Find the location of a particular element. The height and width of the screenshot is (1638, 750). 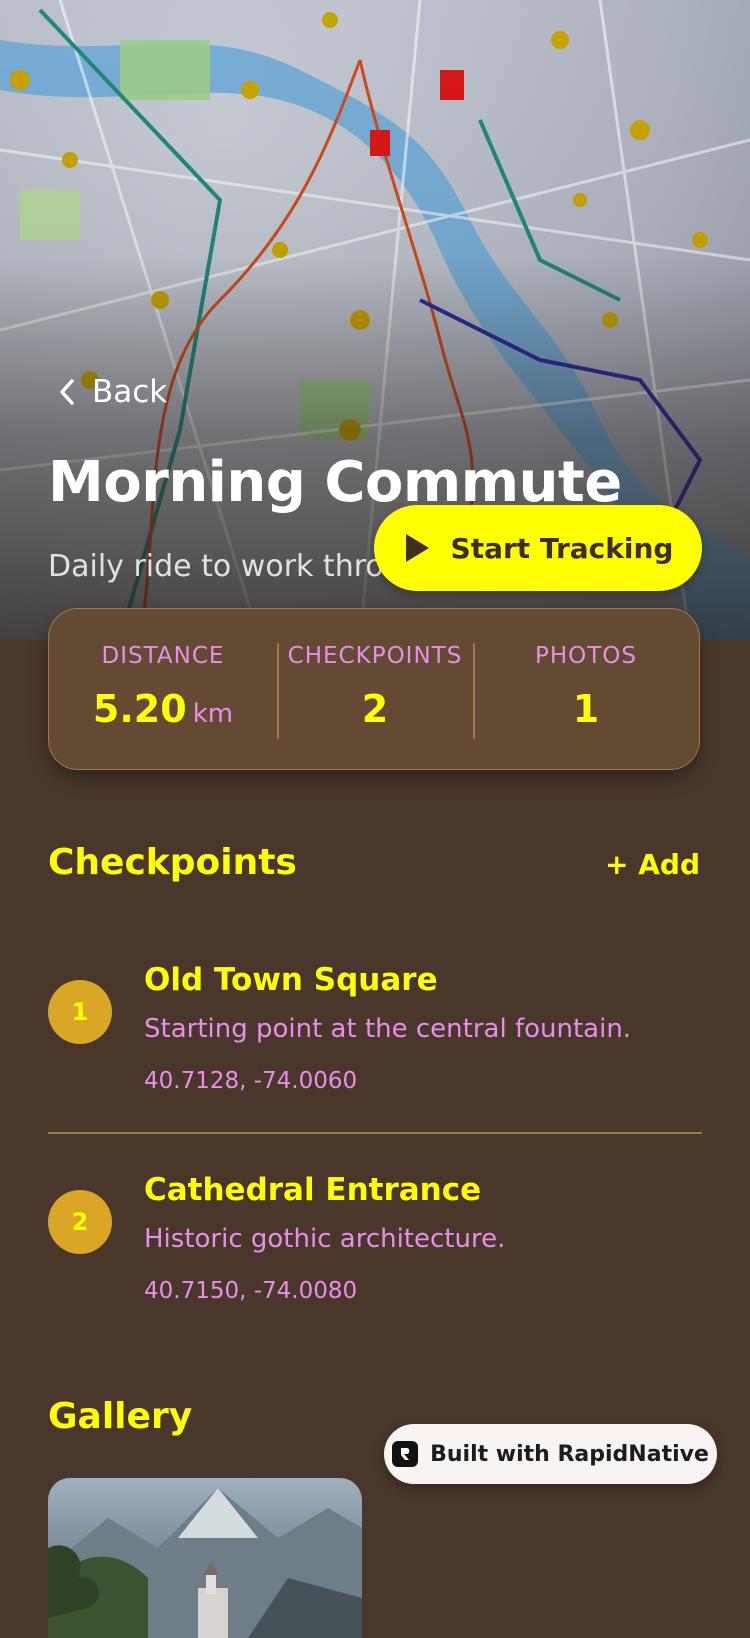

stat-distance: DISTANCE 5.20 km is located at coordinates (163, 689).